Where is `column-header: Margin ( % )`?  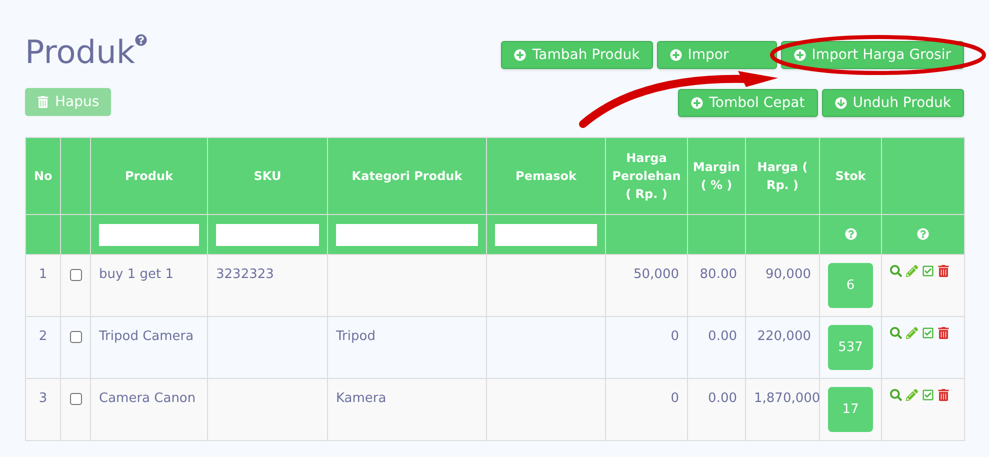
column-header: Margin ( % ) is located at coordinates (716, 176).